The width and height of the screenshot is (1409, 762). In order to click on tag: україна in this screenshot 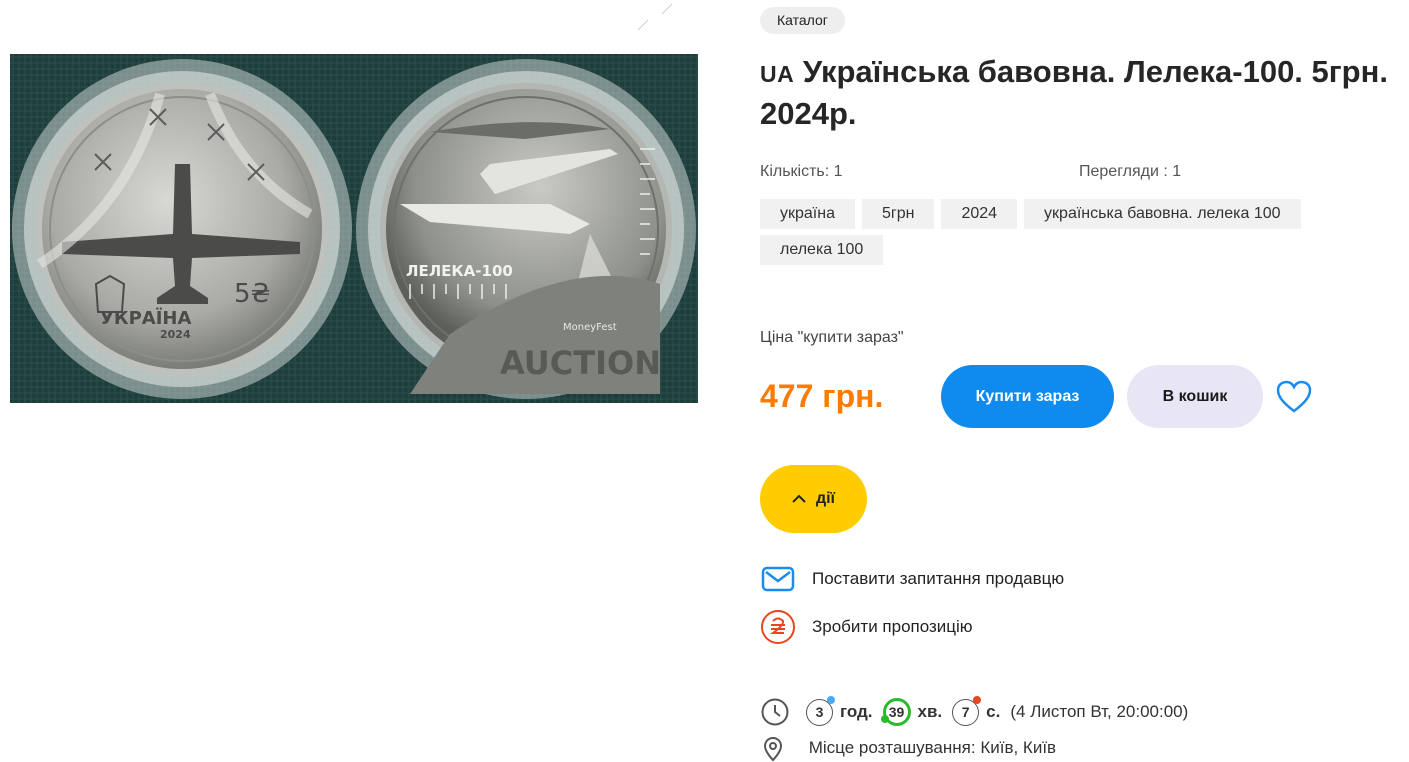, I will do `click(807, 214)`.